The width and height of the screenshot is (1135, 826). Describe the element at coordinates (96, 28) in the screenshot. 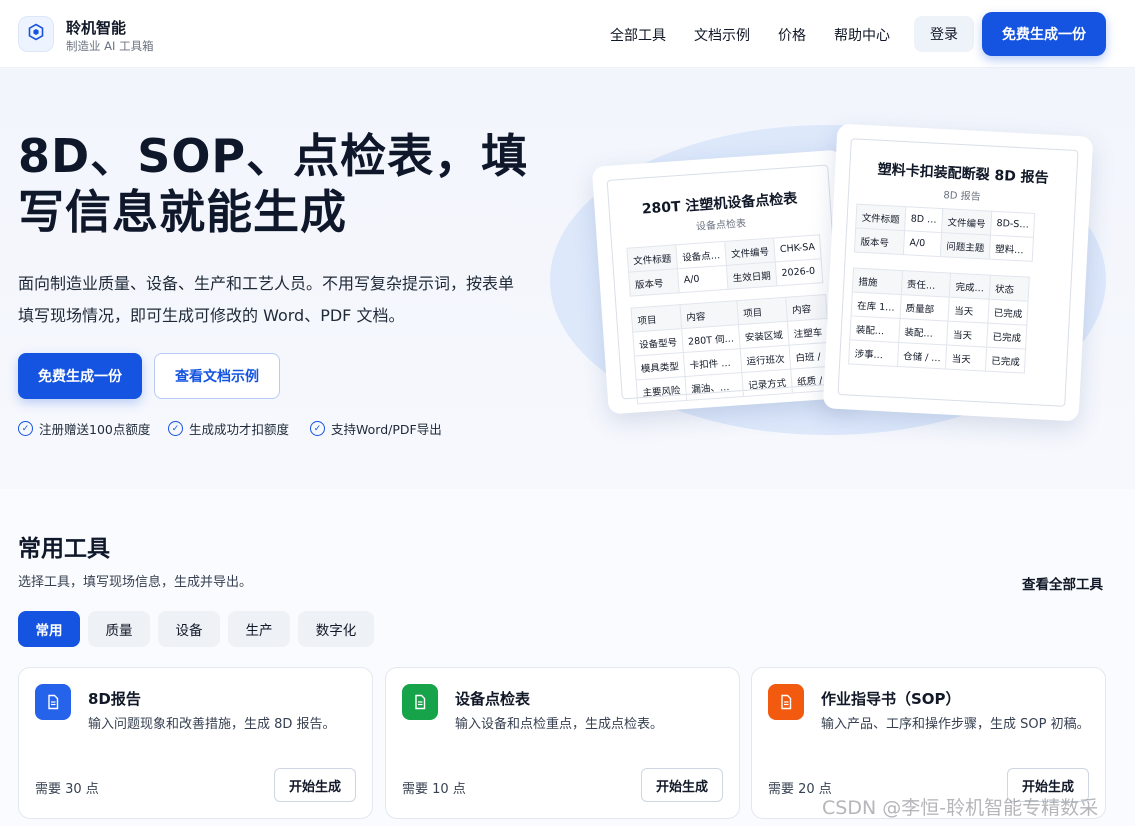

I see `brand-name: 聆机智能` at that location.